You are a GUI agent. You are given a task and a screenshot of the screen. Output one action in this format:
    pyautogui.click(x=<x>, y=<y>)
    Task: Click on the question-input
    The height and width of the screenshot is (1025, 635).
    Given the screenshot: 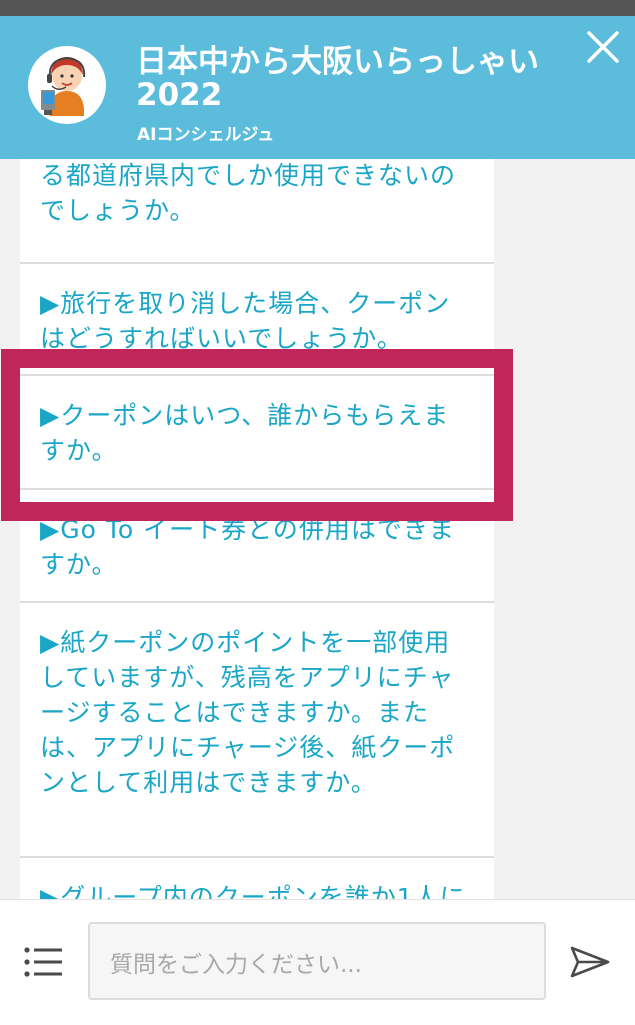 What is the action you would take?
    pyautogui.click(x=317, y=961)
    